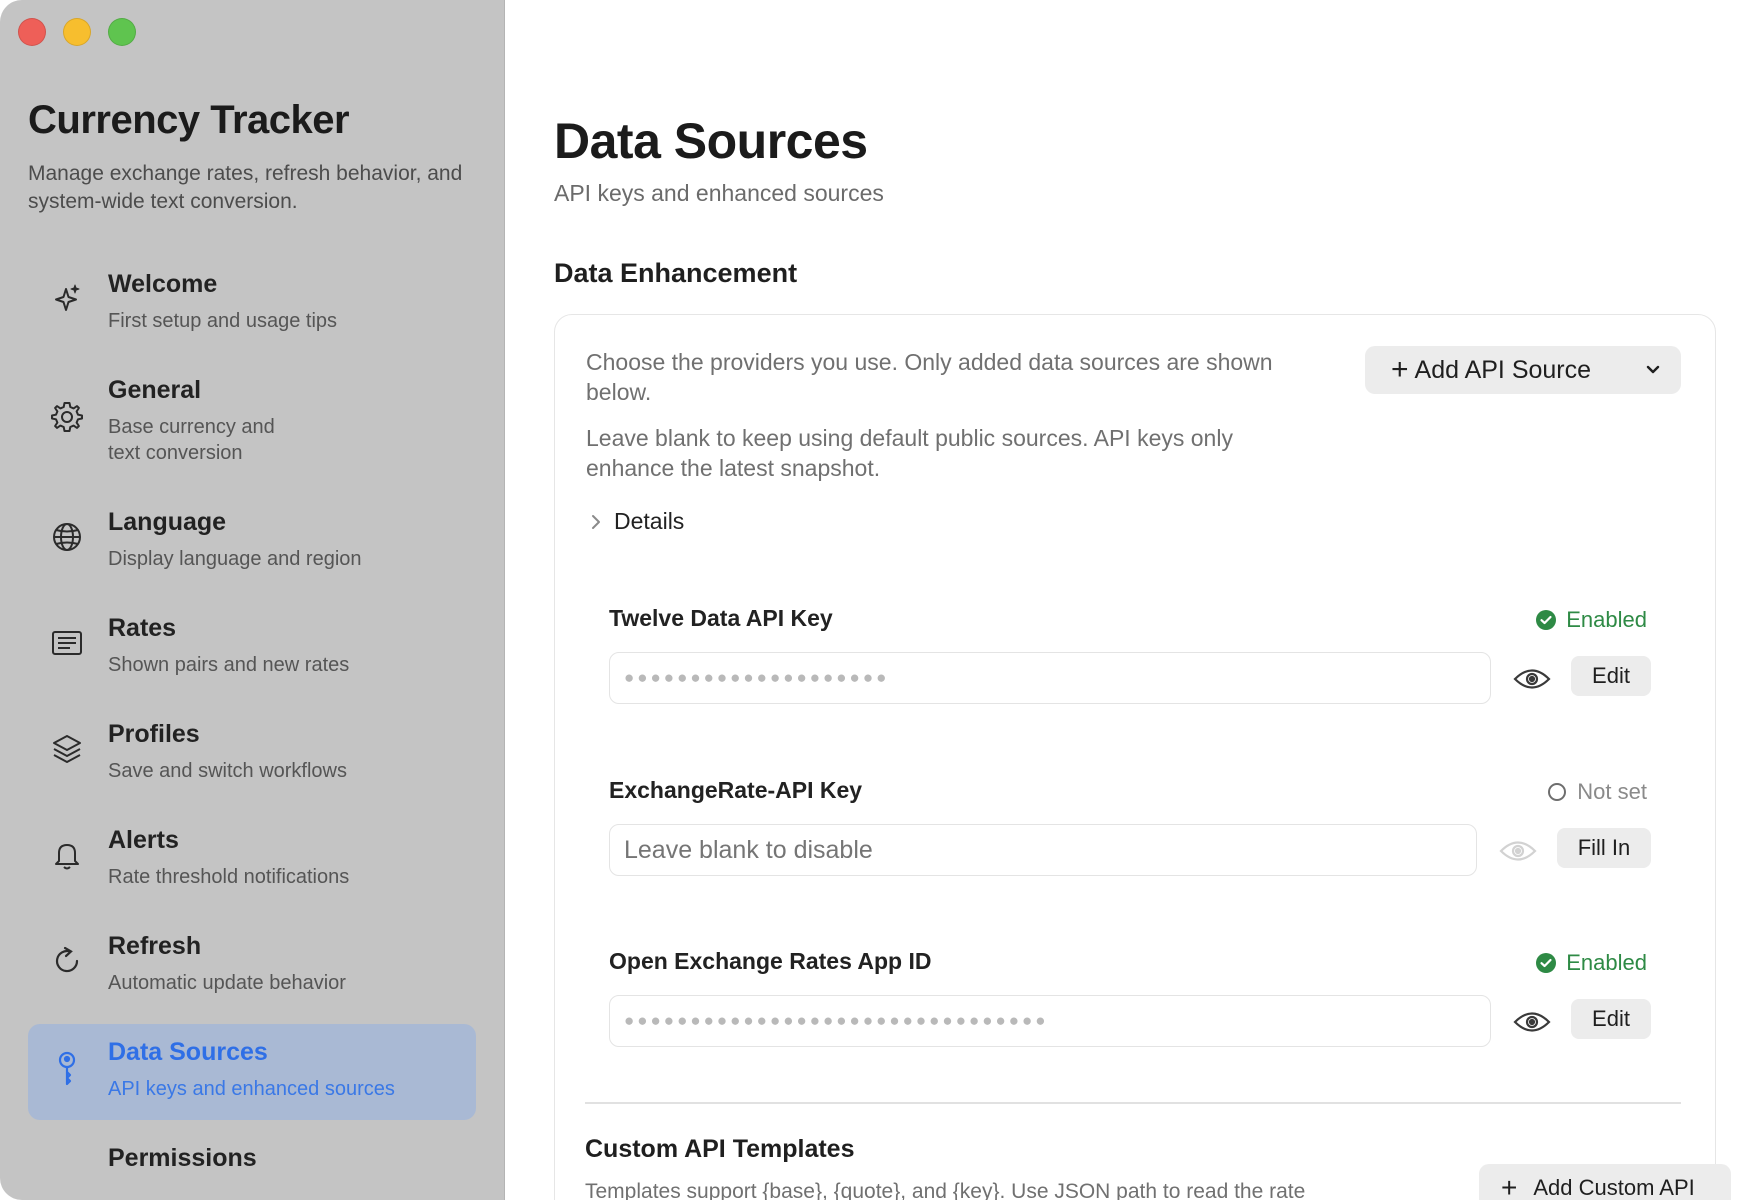 This screenshot has height=1200, width=1760. I want to click on layers-icon, so click(67, 749).